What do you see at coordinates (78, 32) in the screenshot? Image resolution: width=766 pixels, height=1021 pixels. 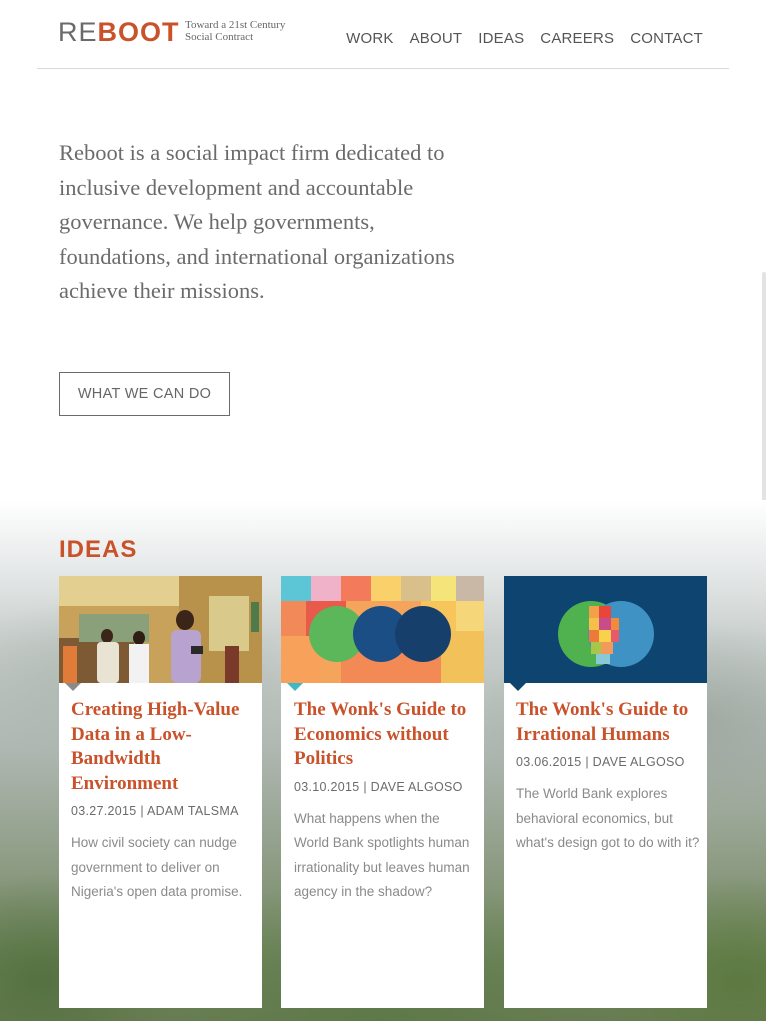 I see `logo-re: RE` at bounding box center [78, 32].